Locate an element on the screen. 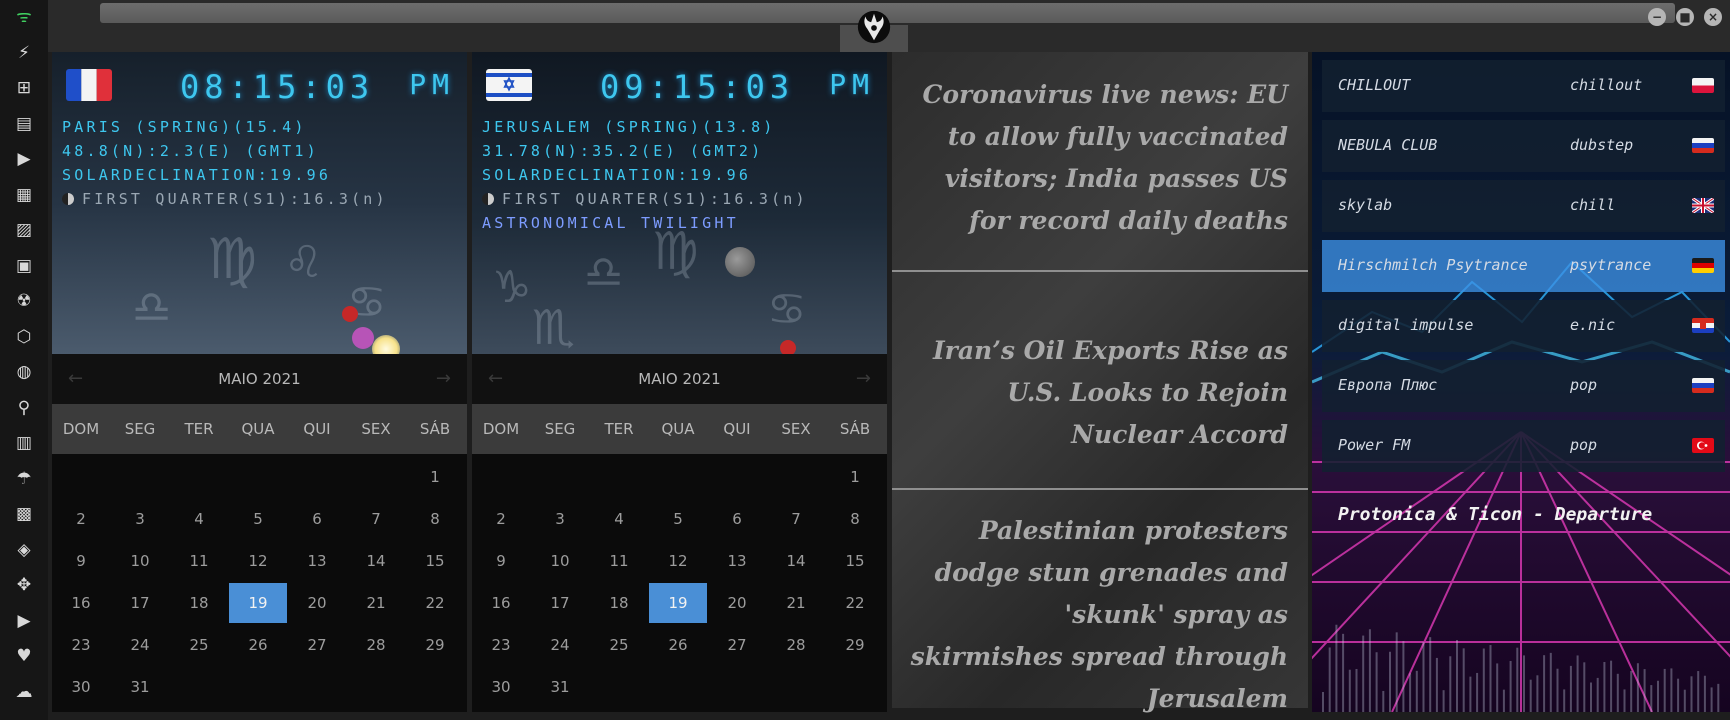 Image resolution: width=1730 pixels, height=720 pixels. youtube-icon: ▶ is located at coordinates (24, 621).